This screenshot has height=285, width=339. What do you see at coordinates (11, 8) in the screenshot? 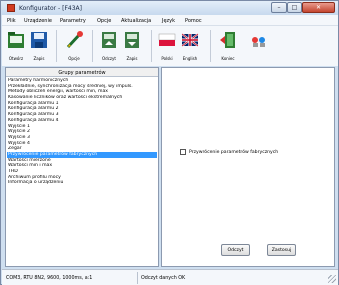
I see `app-icon` at bounding box center [11, 8].